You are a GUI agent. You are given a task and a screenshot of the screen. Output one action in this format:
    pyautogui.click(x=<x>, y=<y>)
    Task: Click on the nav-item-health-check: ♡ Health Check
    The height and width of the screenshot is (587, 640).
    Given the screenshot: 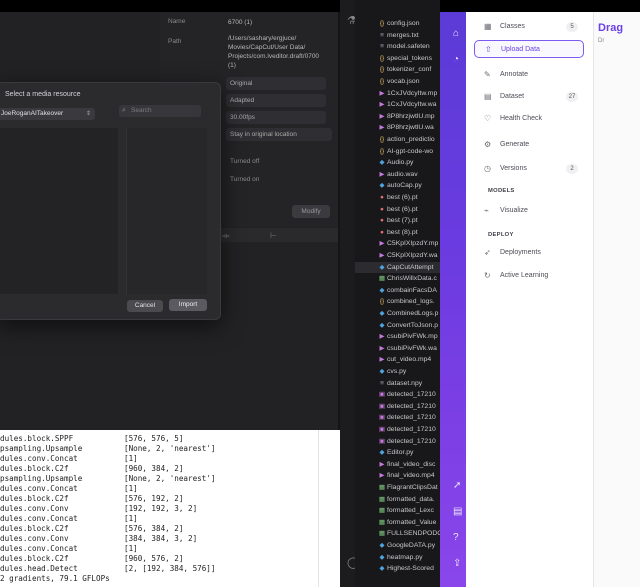 What is the action you would take?
    pyautogui.click(x=529, y=119)
    